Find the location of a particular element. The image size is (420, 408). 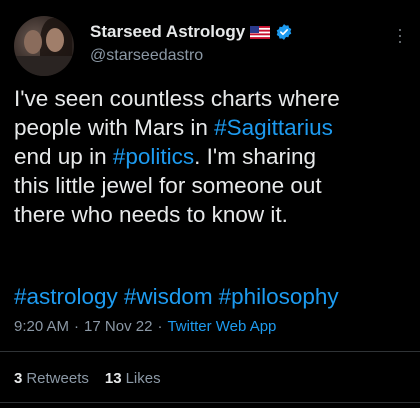

avatar is located at coordinates (44, 46).